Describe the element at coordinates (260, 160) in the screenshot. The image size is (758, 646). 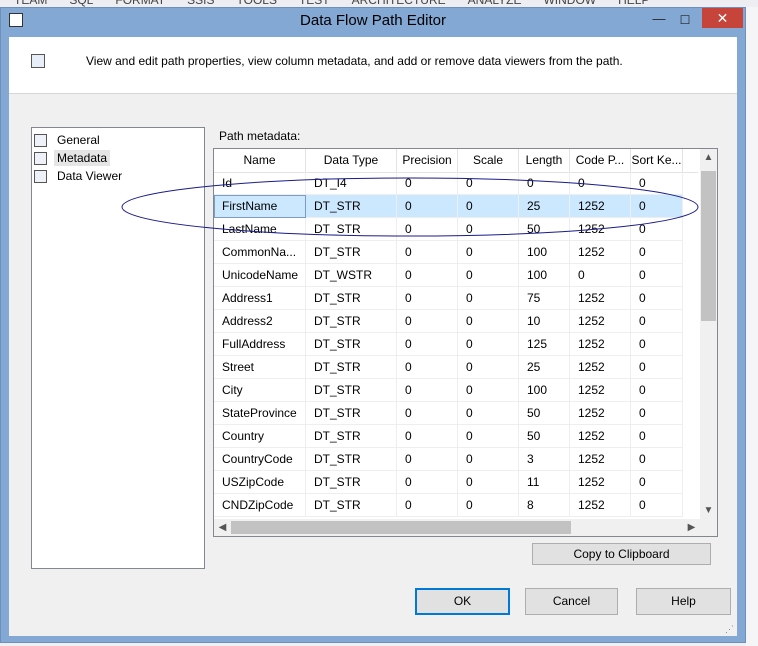
I see `column-header: Name` at that location.